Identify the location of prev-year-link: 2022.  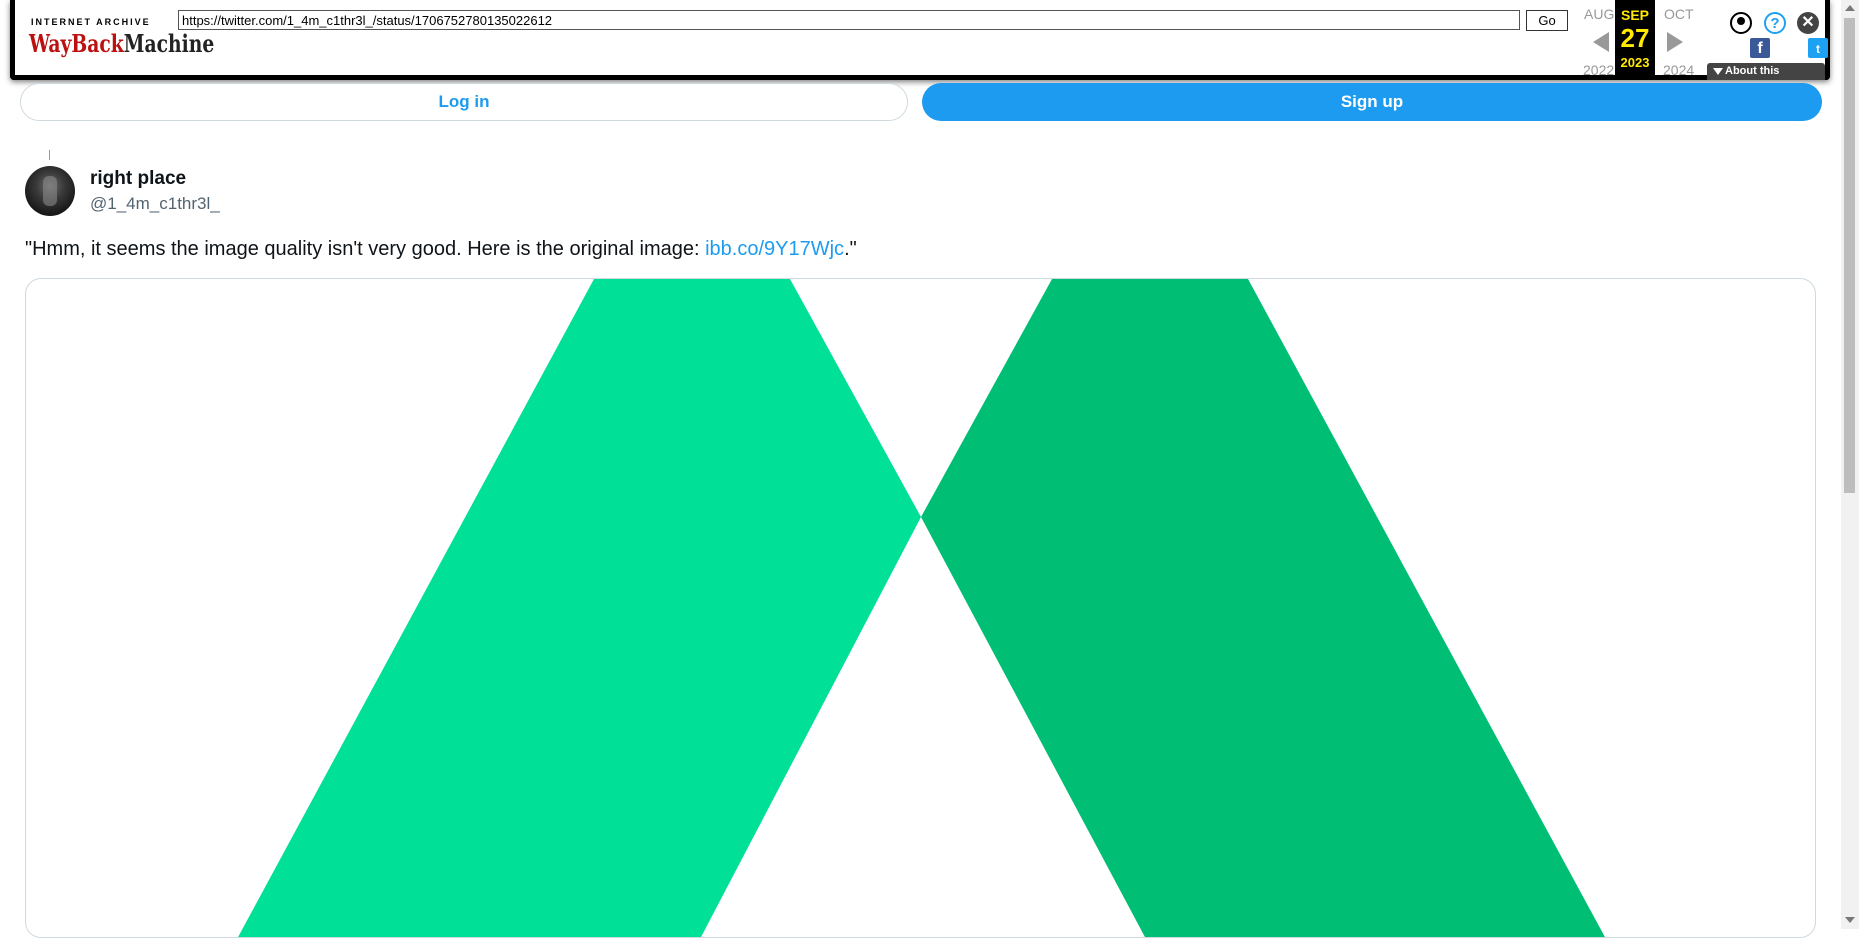
(1598, 70).